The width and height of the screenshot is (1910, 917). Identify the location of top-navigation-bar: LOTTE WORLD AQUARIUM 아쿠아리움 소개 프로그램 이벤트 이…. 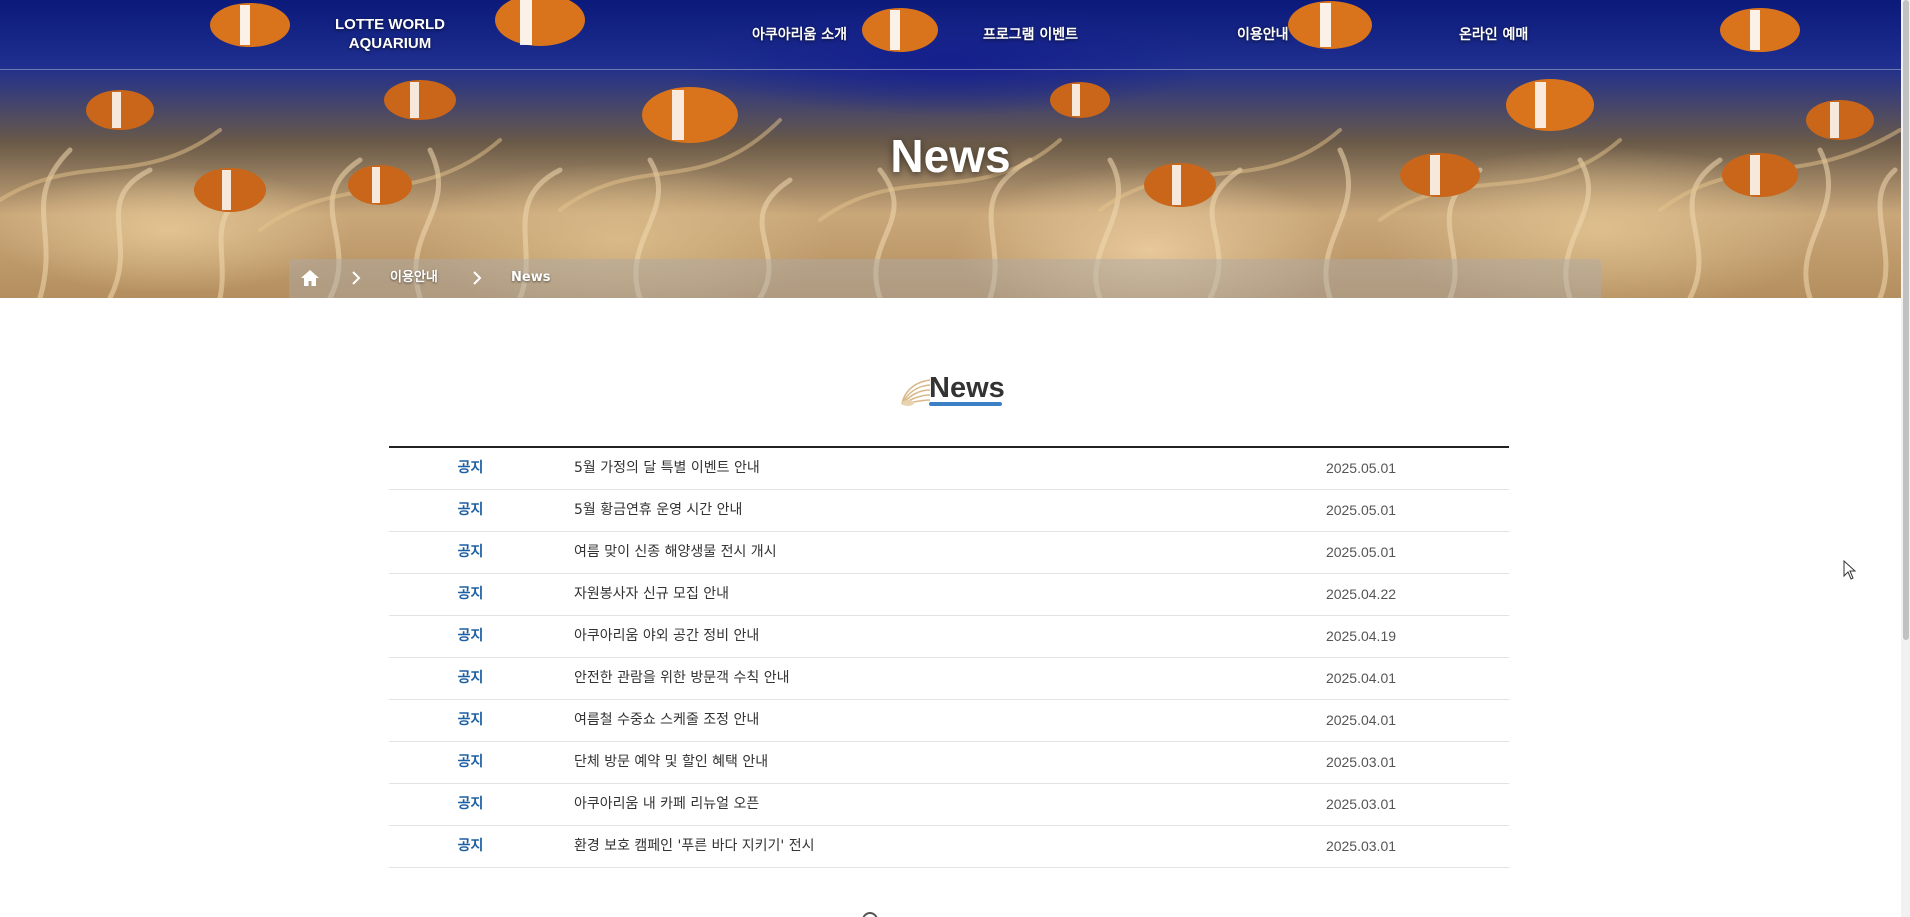
(950, 35).